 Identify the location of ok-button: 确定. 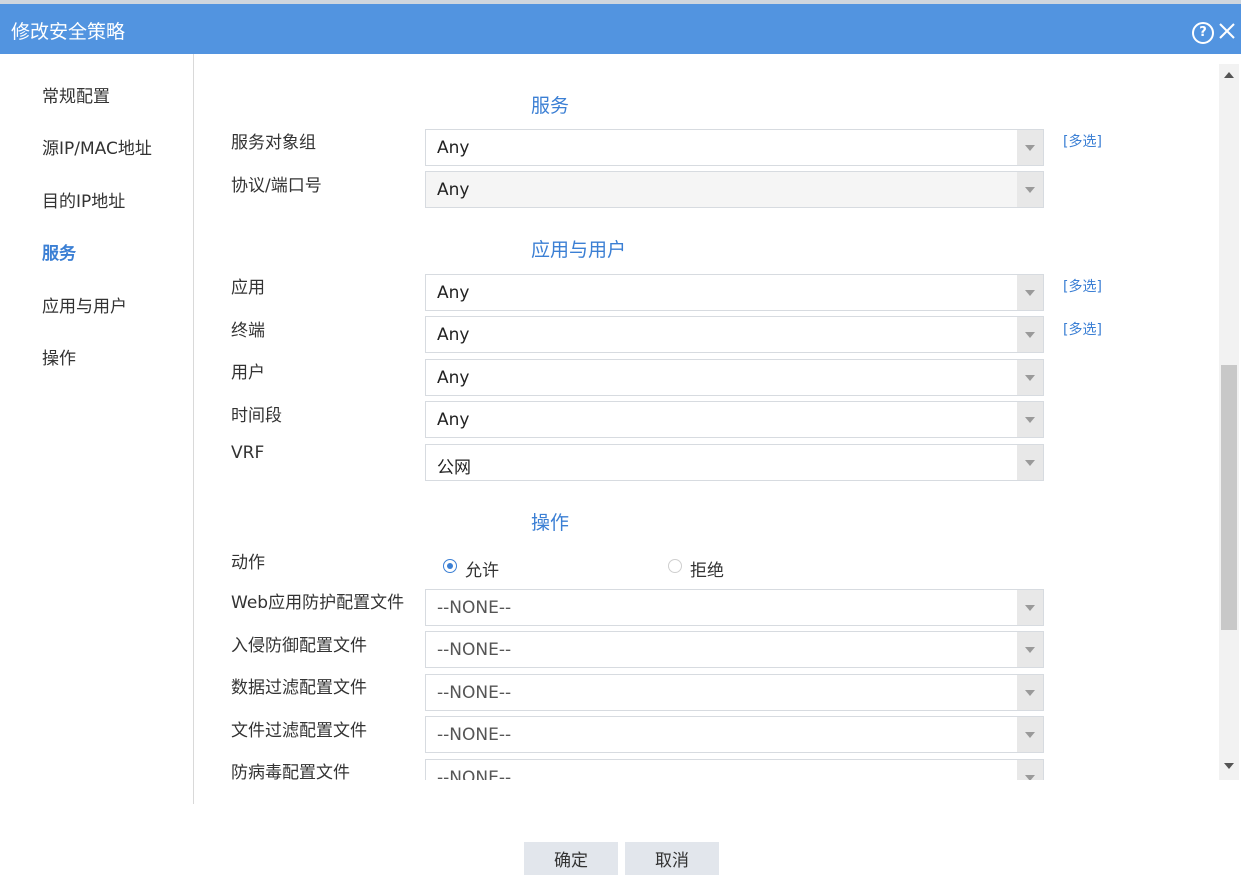
(571, 858).